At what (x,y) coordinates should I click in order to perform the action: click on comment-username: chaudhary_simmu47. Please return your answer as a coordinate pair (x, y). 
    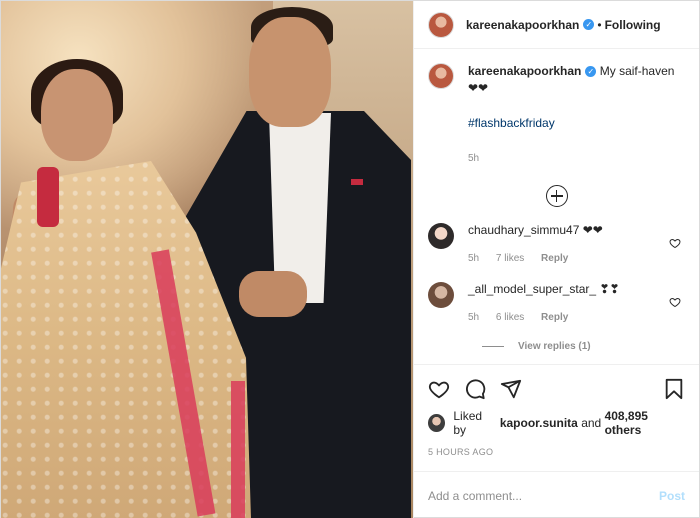
    Looking at the image, I should click on (523, 230).